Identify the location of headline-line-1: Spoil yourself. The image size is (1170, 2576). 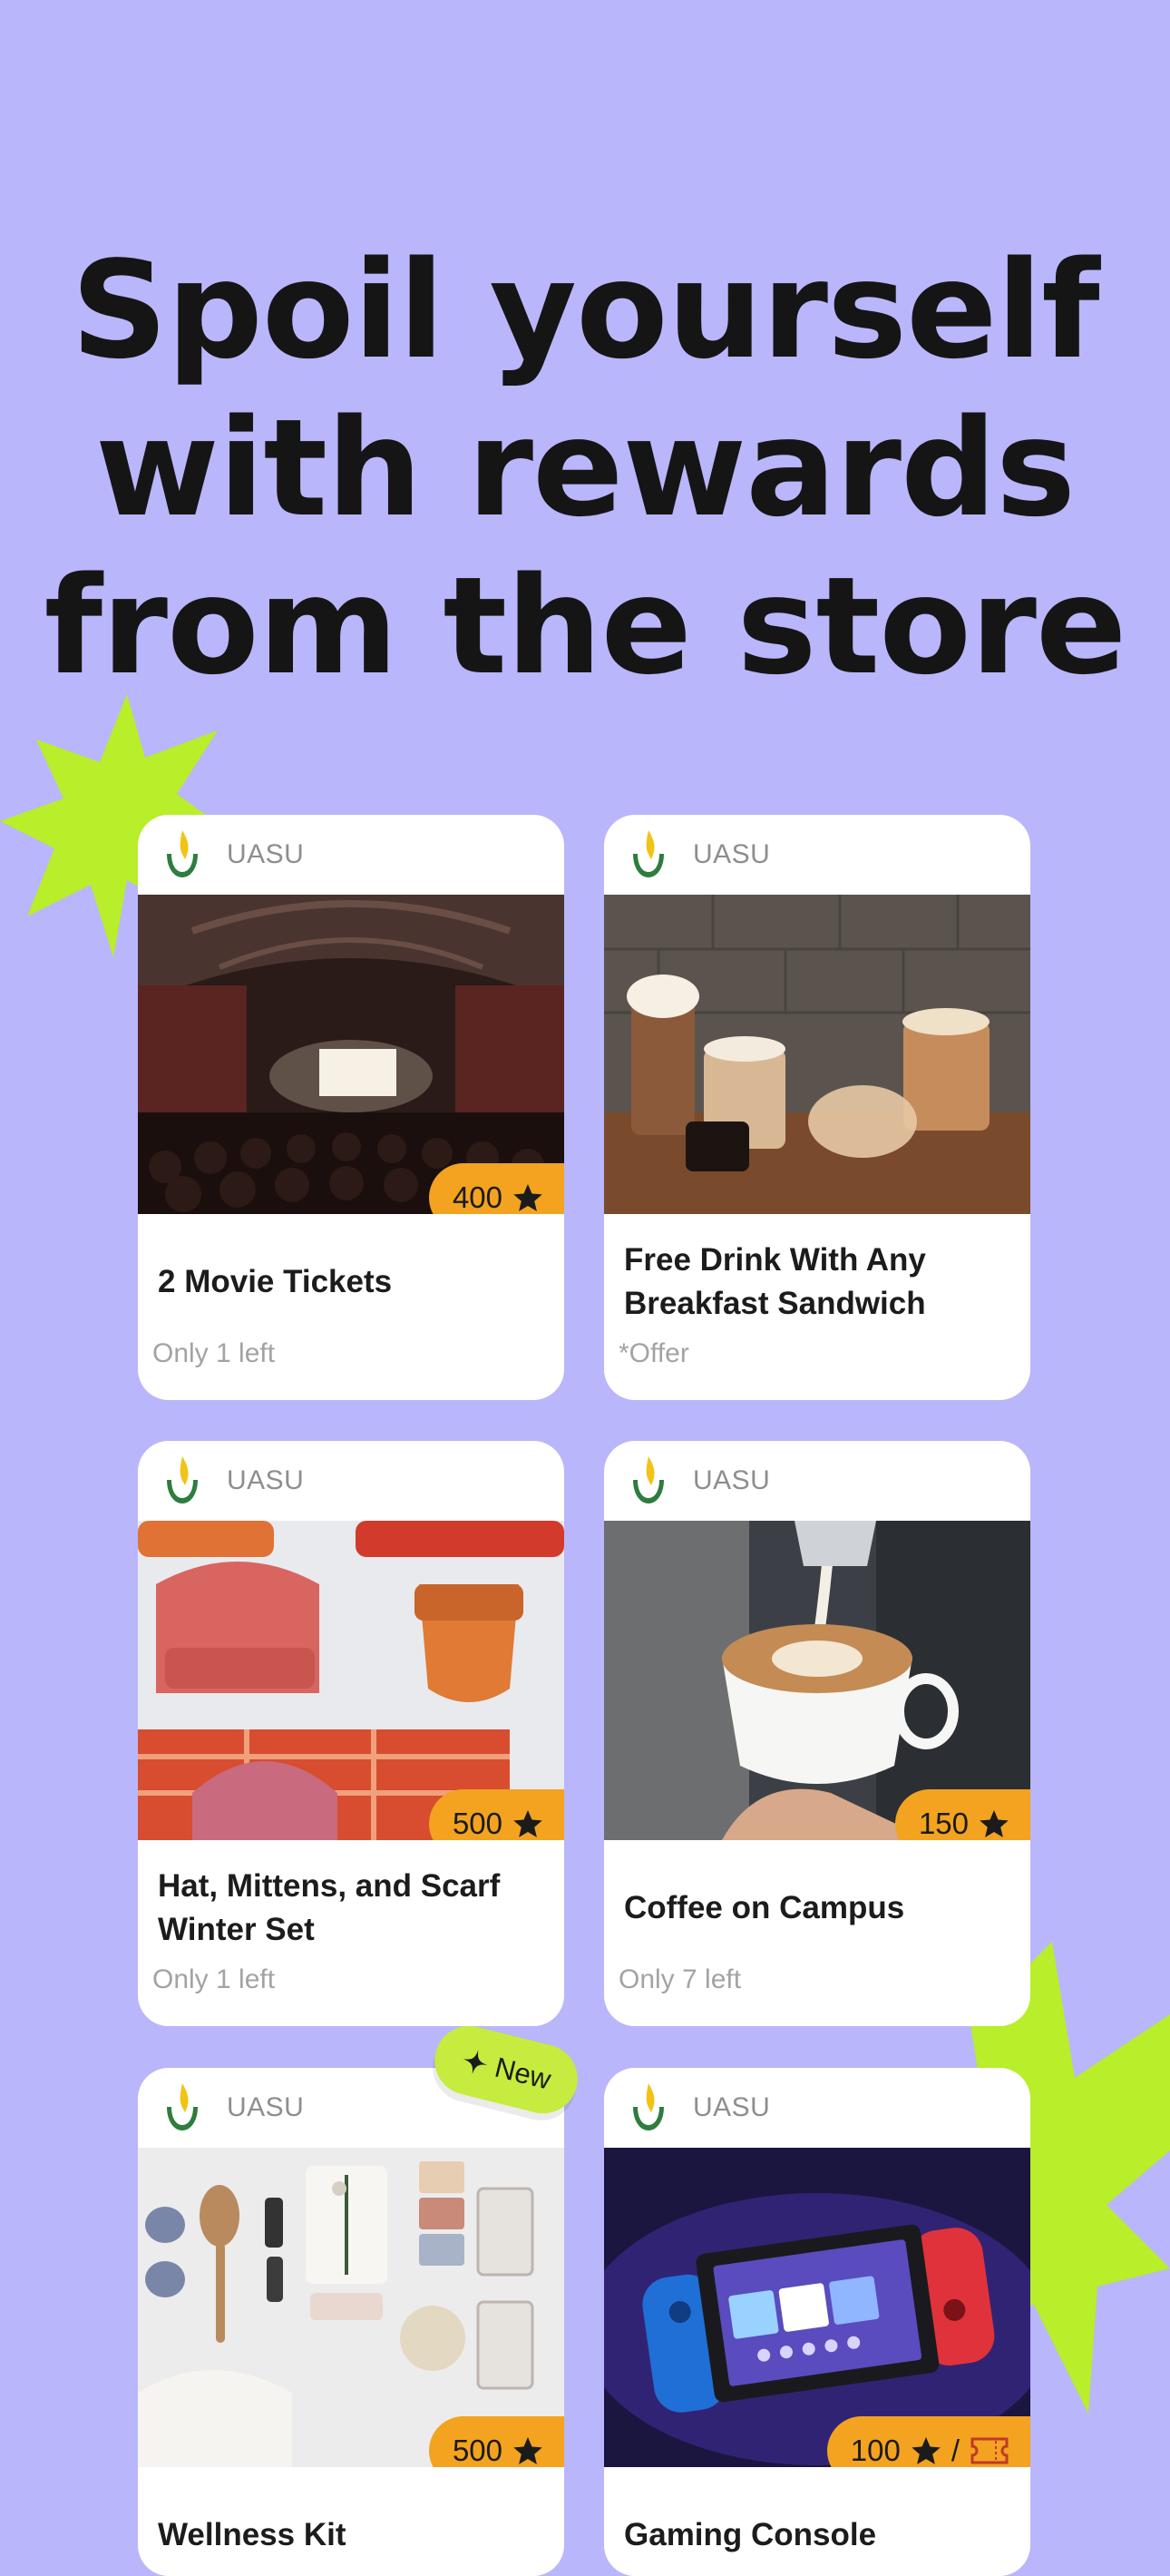
(585, 310).